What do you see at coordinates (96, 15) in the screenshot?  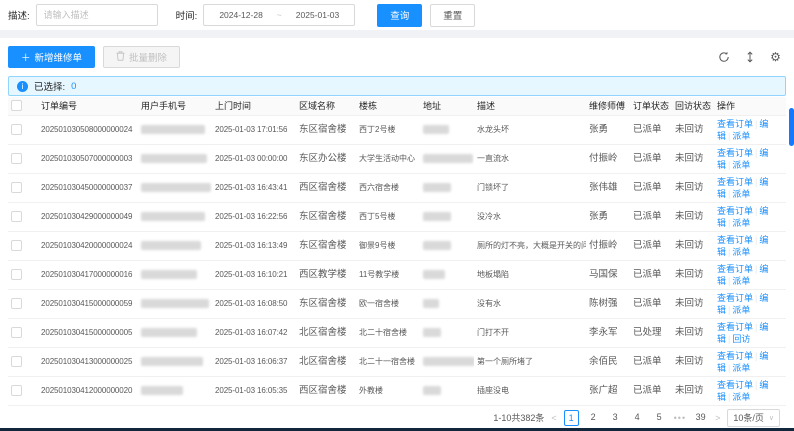 I see `desc-filter-input` at bounding box center [96, 15].